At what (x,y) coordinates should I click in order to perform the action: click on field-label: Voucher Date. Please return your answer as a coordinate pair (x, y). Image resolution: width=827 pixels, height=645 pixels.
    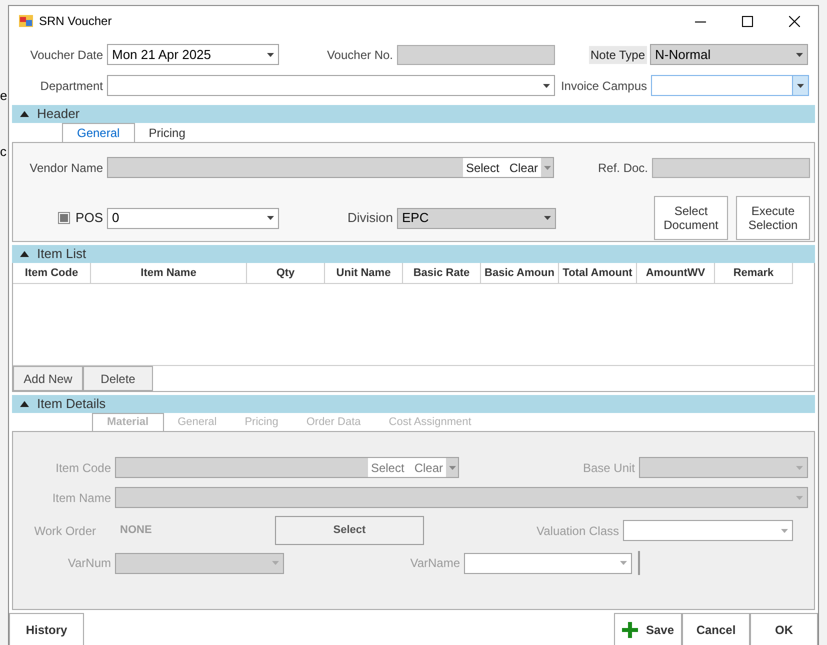
    Looking at the image, I should click on (66, 55).